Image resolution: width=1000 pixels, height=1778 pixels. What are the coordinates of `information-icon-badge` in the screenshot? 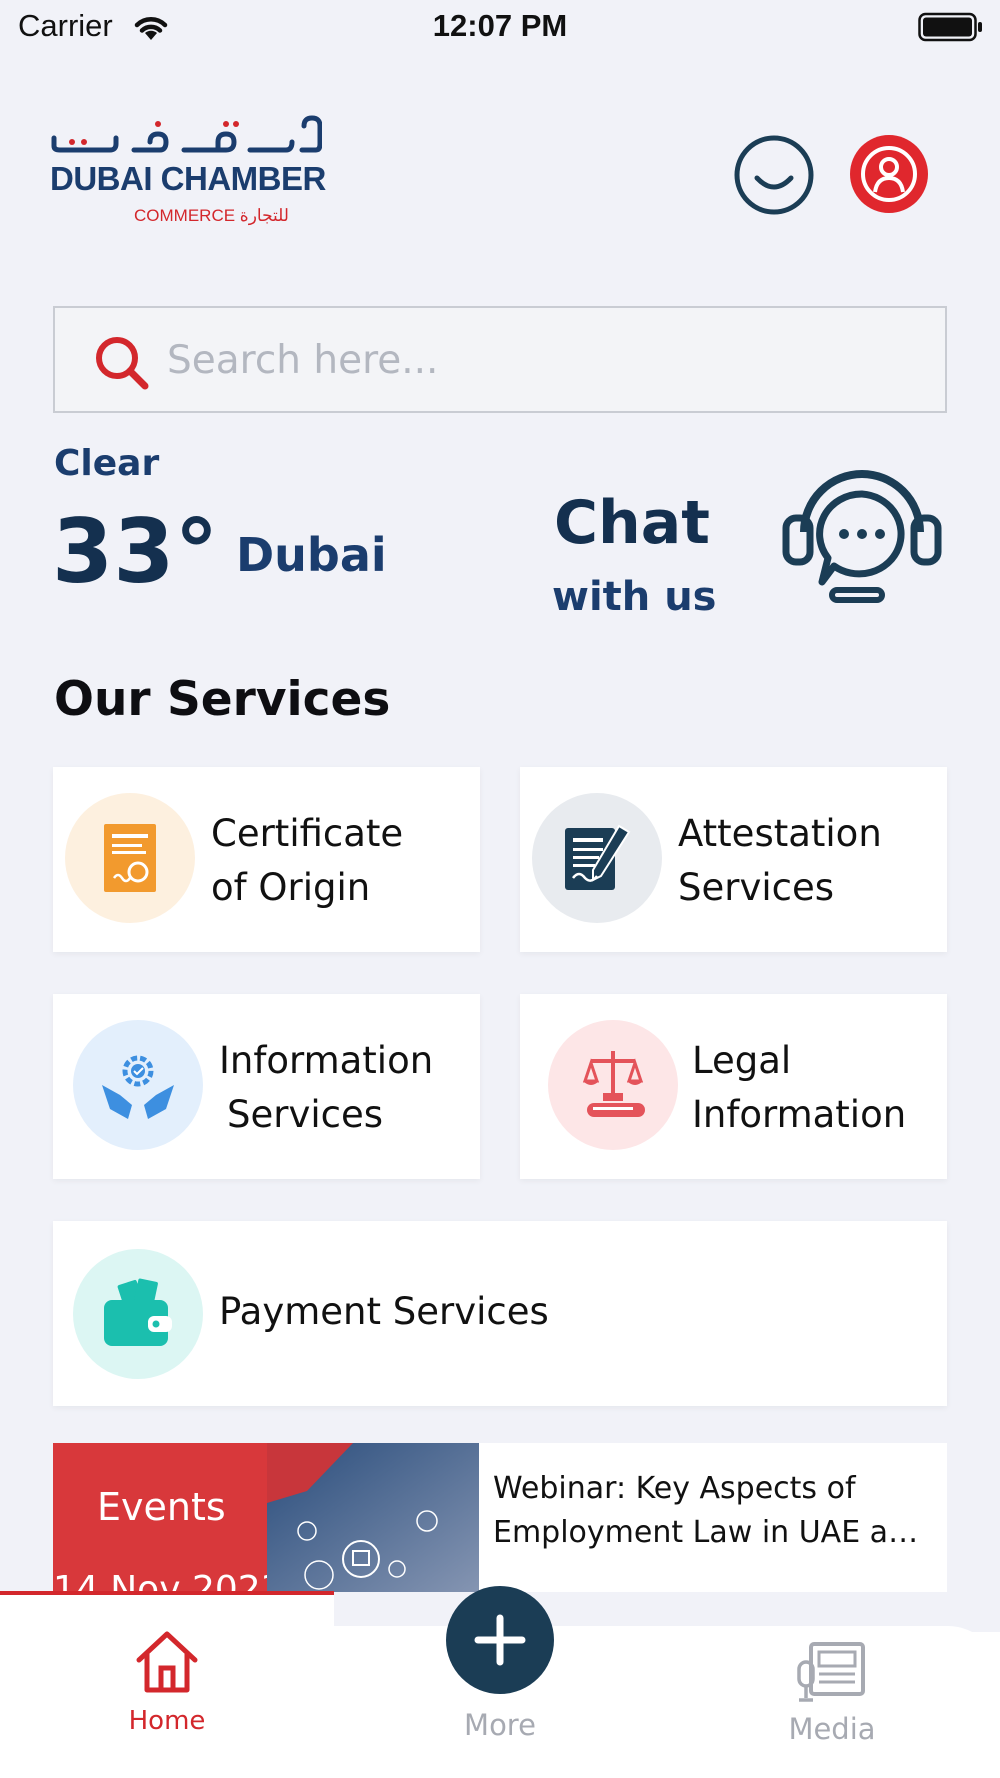 It's located at (138, 1085).